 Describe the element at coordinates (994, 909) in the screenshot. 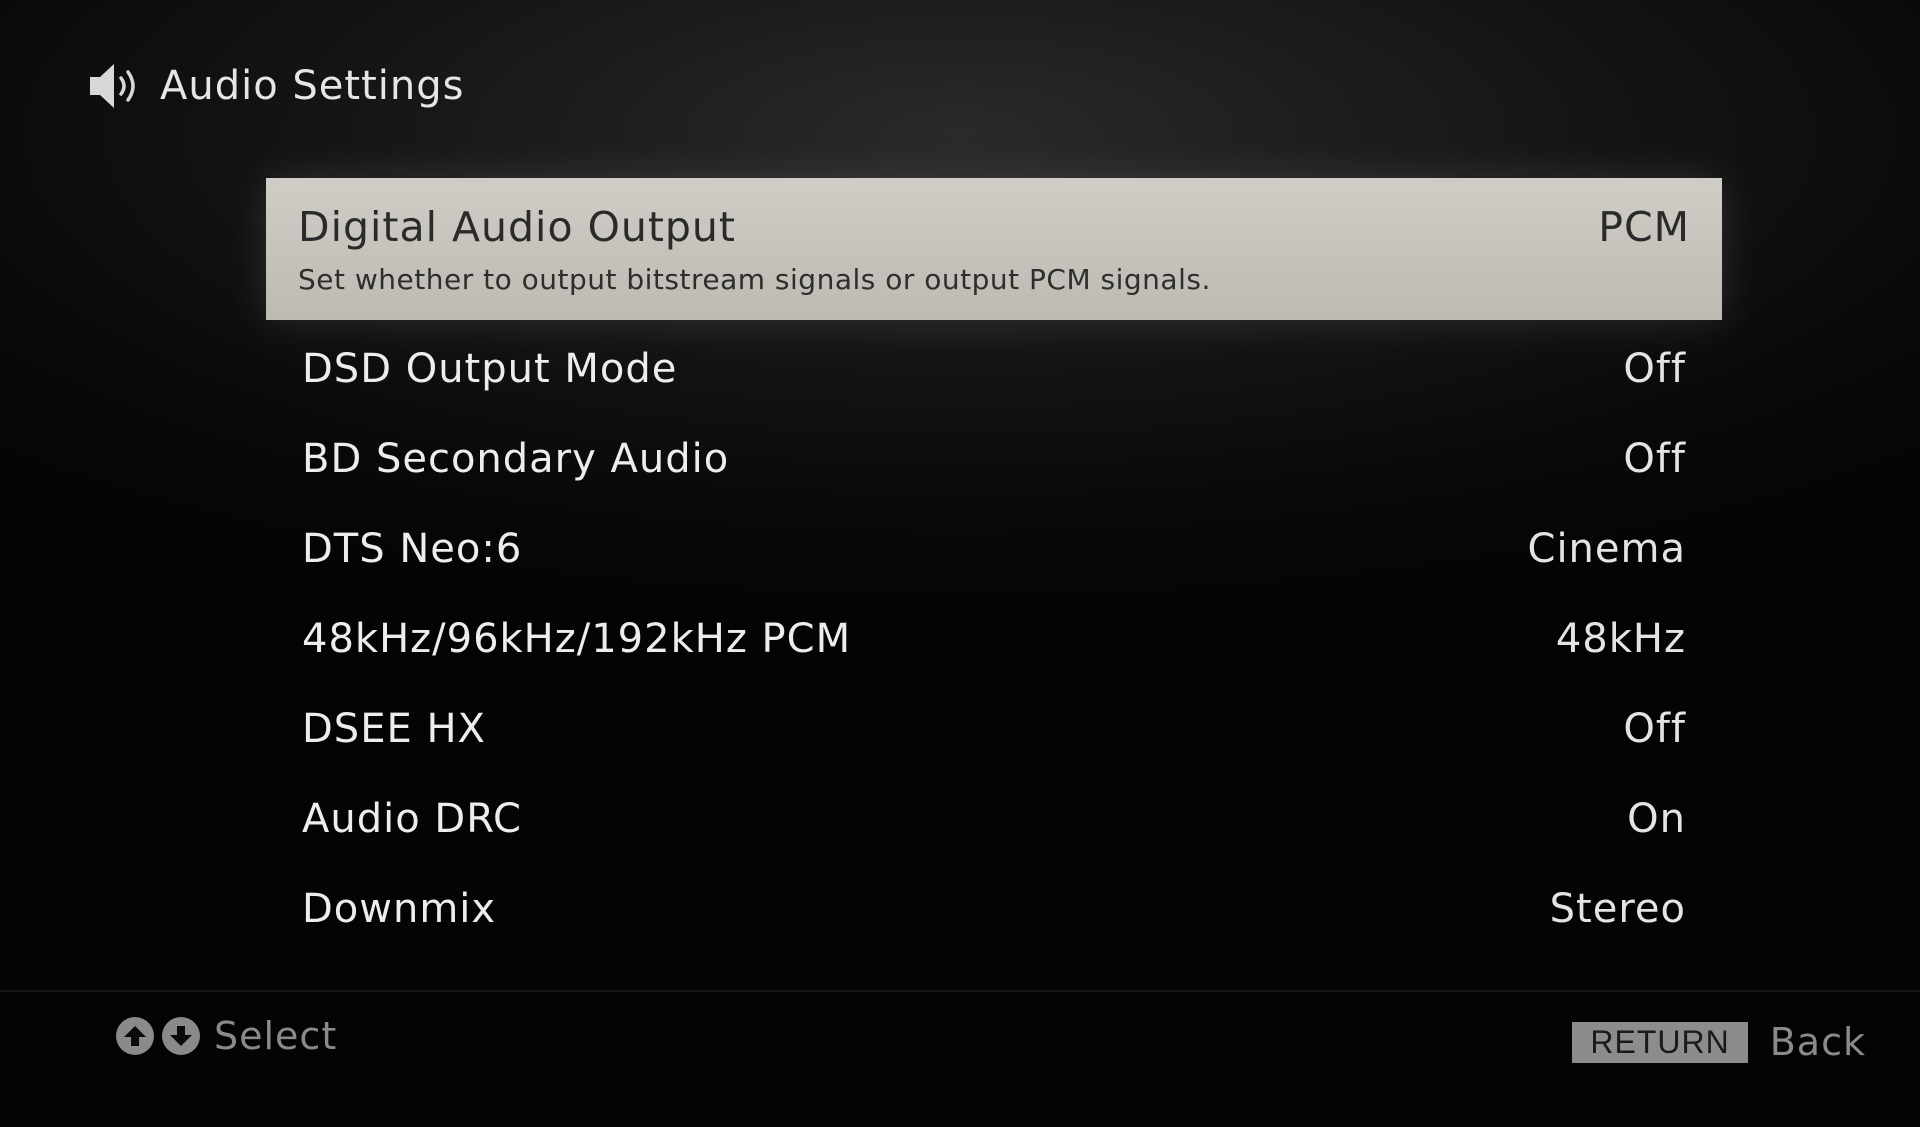

I see `menu-item-downmix: Downmix Stereo` at that location.